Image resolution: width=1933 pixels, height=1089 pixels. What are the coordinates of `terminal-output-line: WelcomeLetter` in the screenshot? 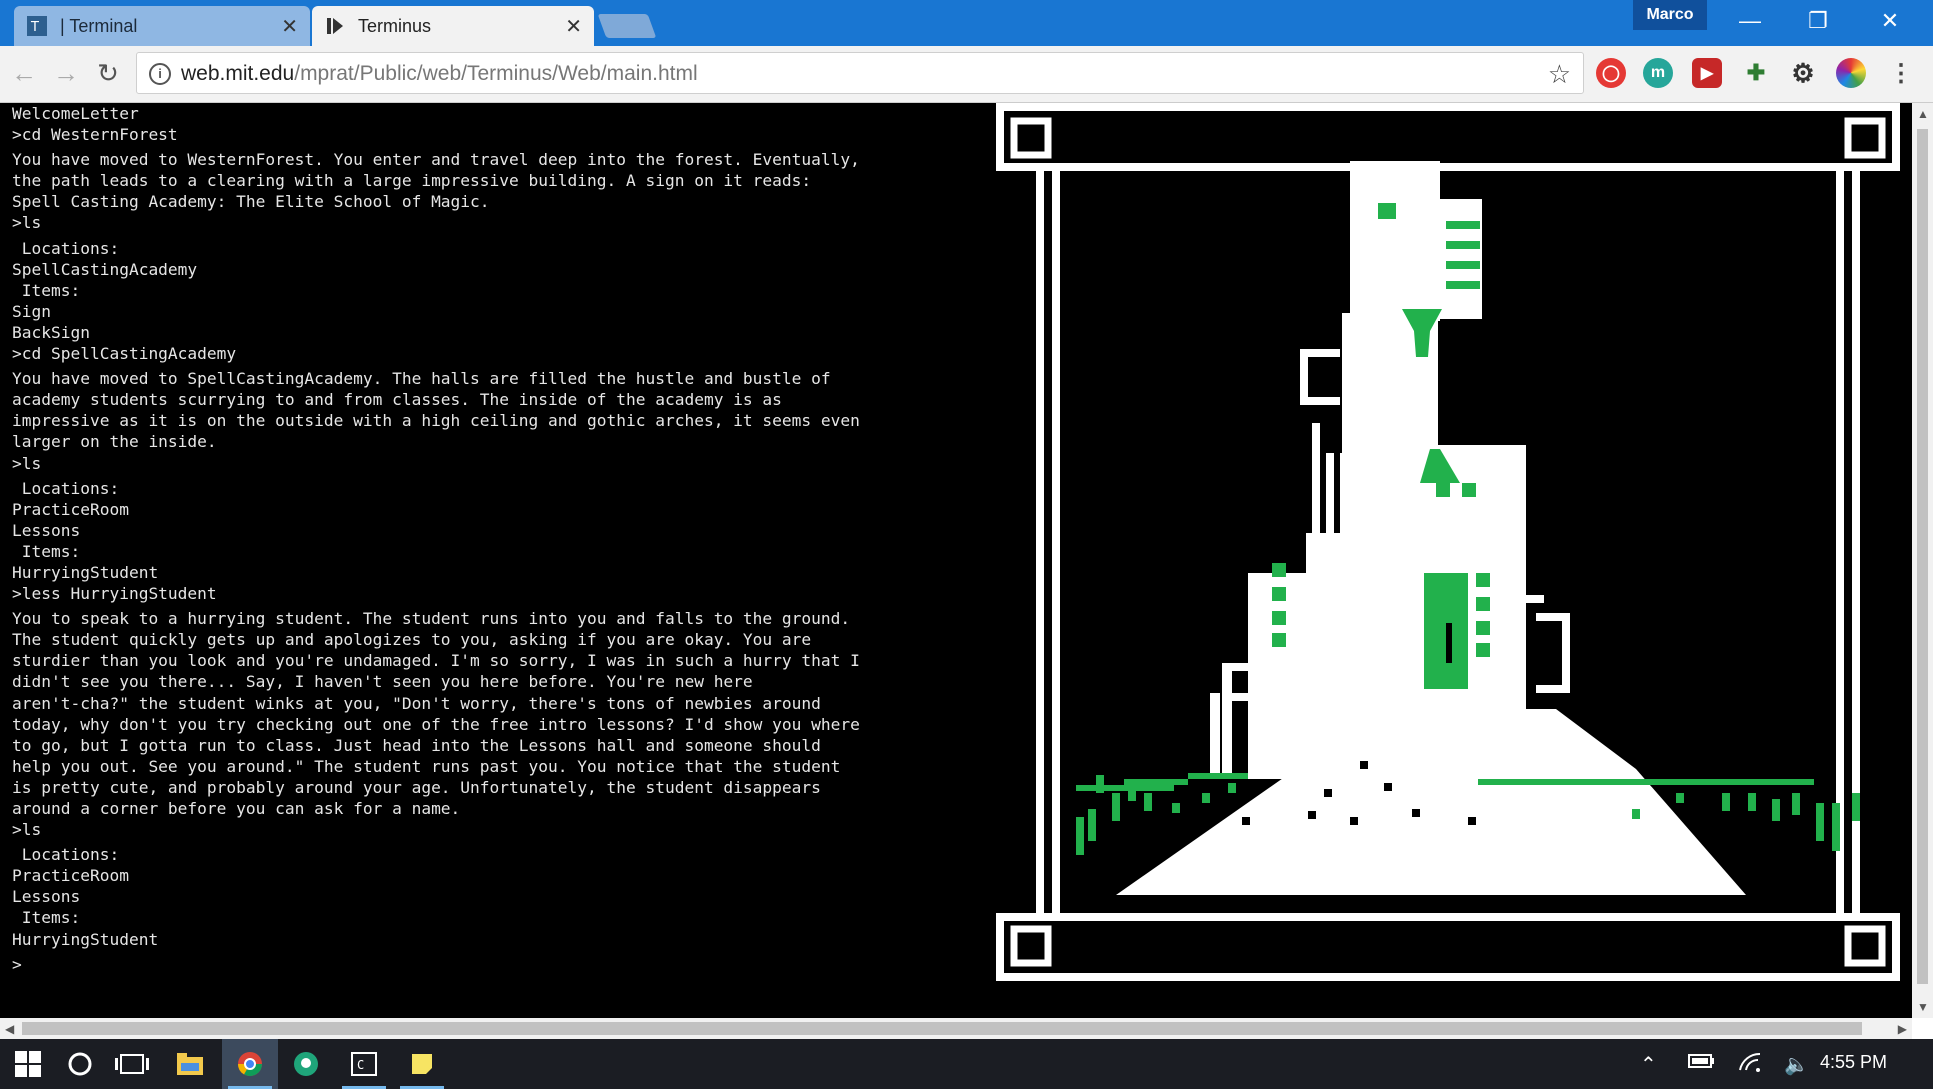 It's located at (75, 113).